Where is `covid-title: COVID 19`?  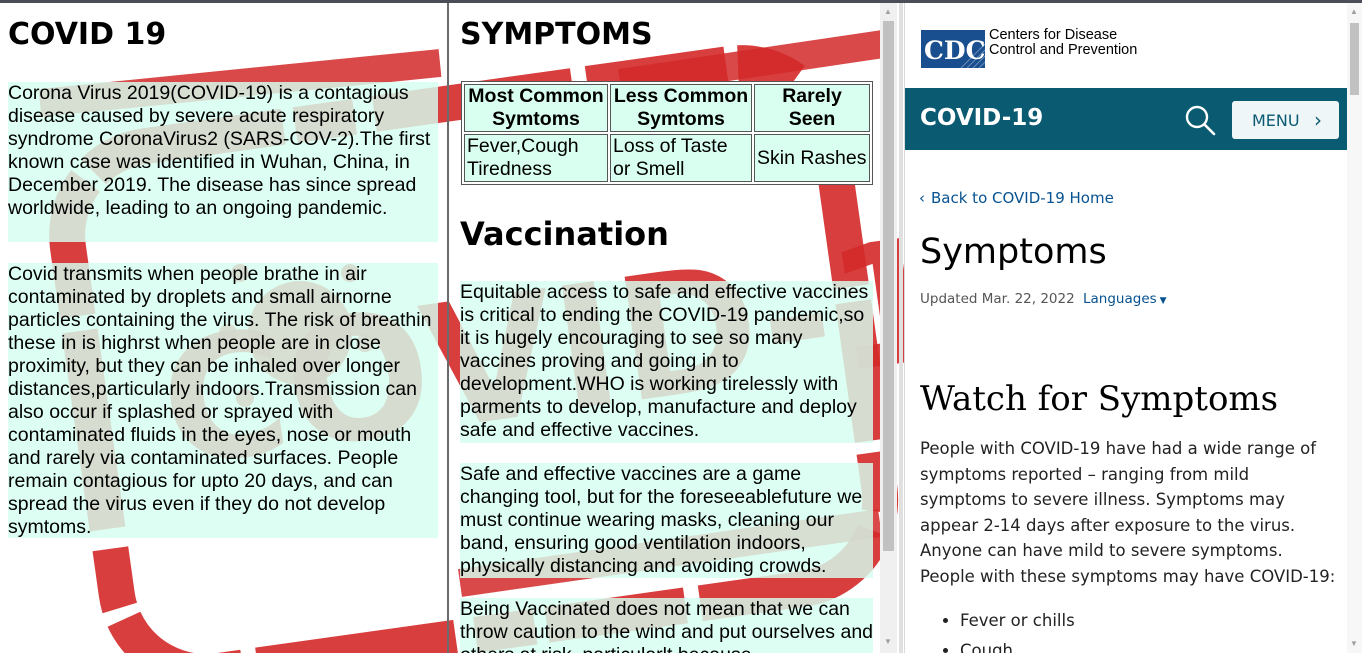
covid-title: COVID 19 is located at coordinates (87, 34).